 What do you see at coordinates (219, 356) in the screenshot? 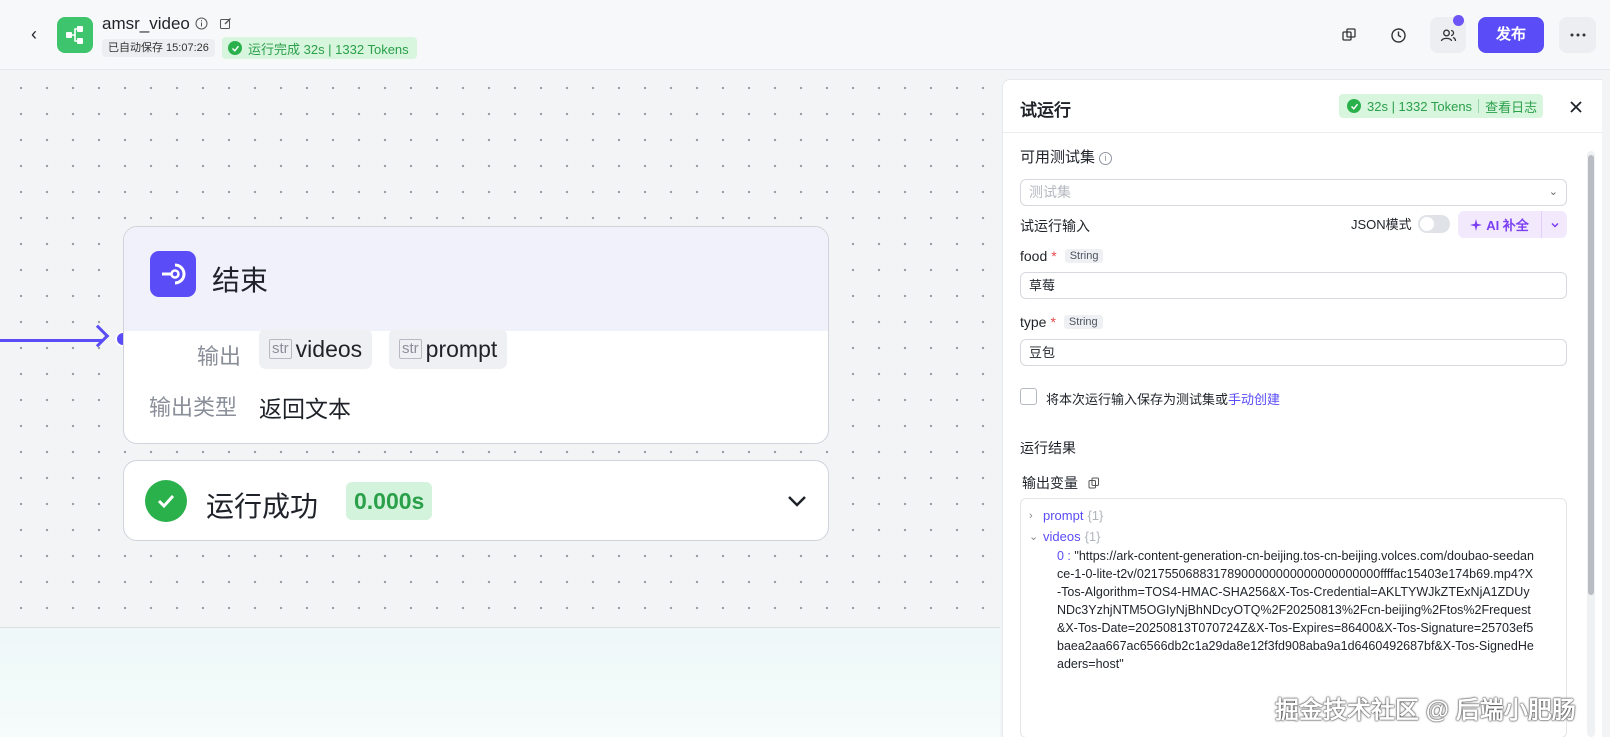
I see `output-label: 输出` at bounding box center [219, 356].